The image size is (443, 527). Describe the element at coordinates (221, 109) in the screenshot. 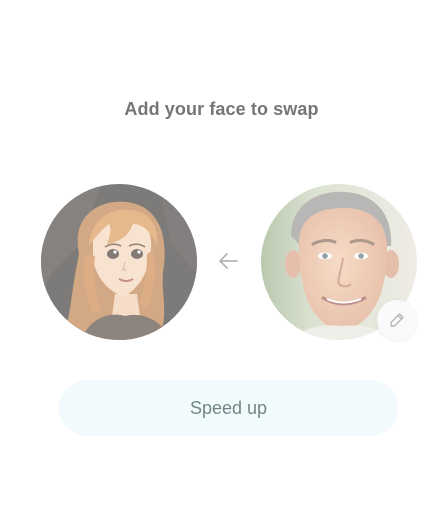

I see `page-title: Add your face to swap` at that location.